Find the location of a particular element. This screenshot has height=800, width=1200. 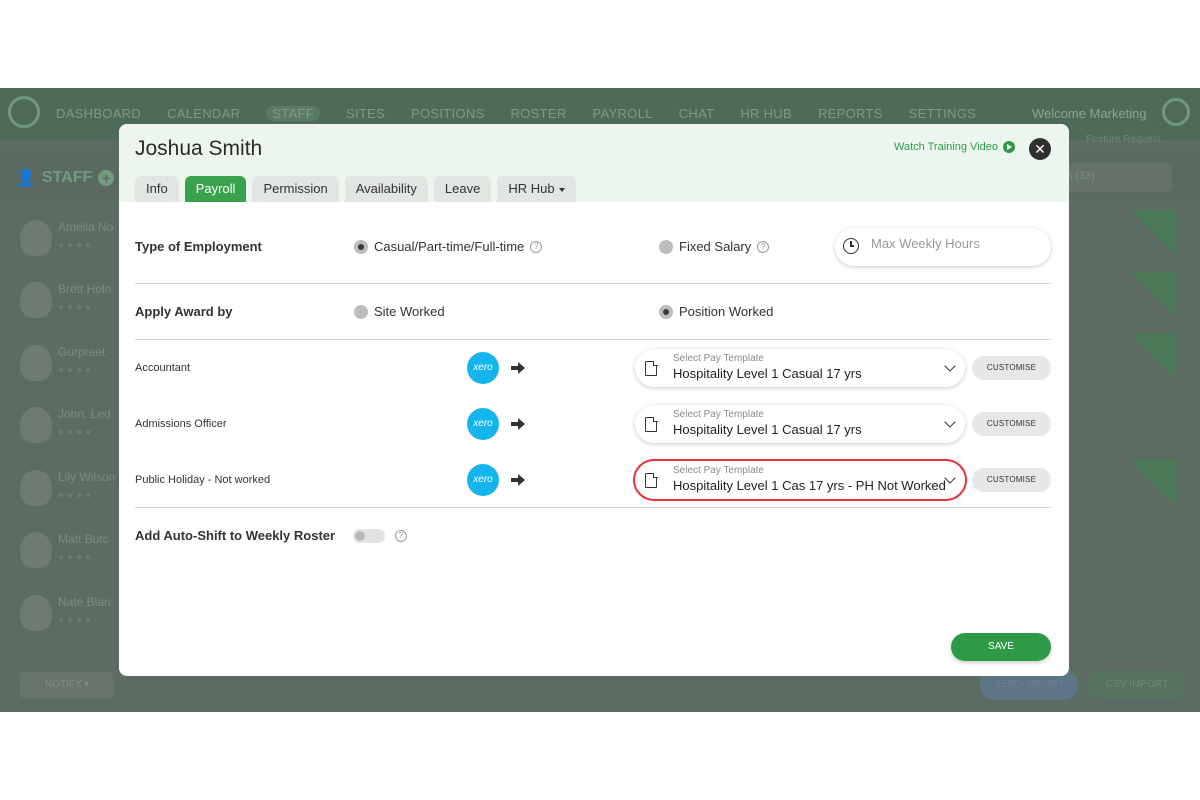

staff-list-item: Matt Butc ●●●● is located at coordinates (75, 552).